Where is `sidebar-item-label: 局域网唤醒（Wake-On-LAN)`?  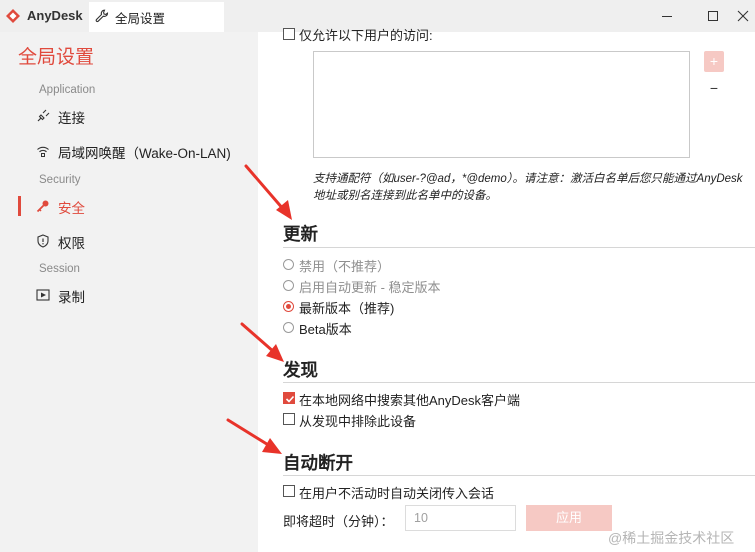 sidebar-item-label: 局域网唤醒（Wake-On-LAN) is located at coordinates (144, 153).